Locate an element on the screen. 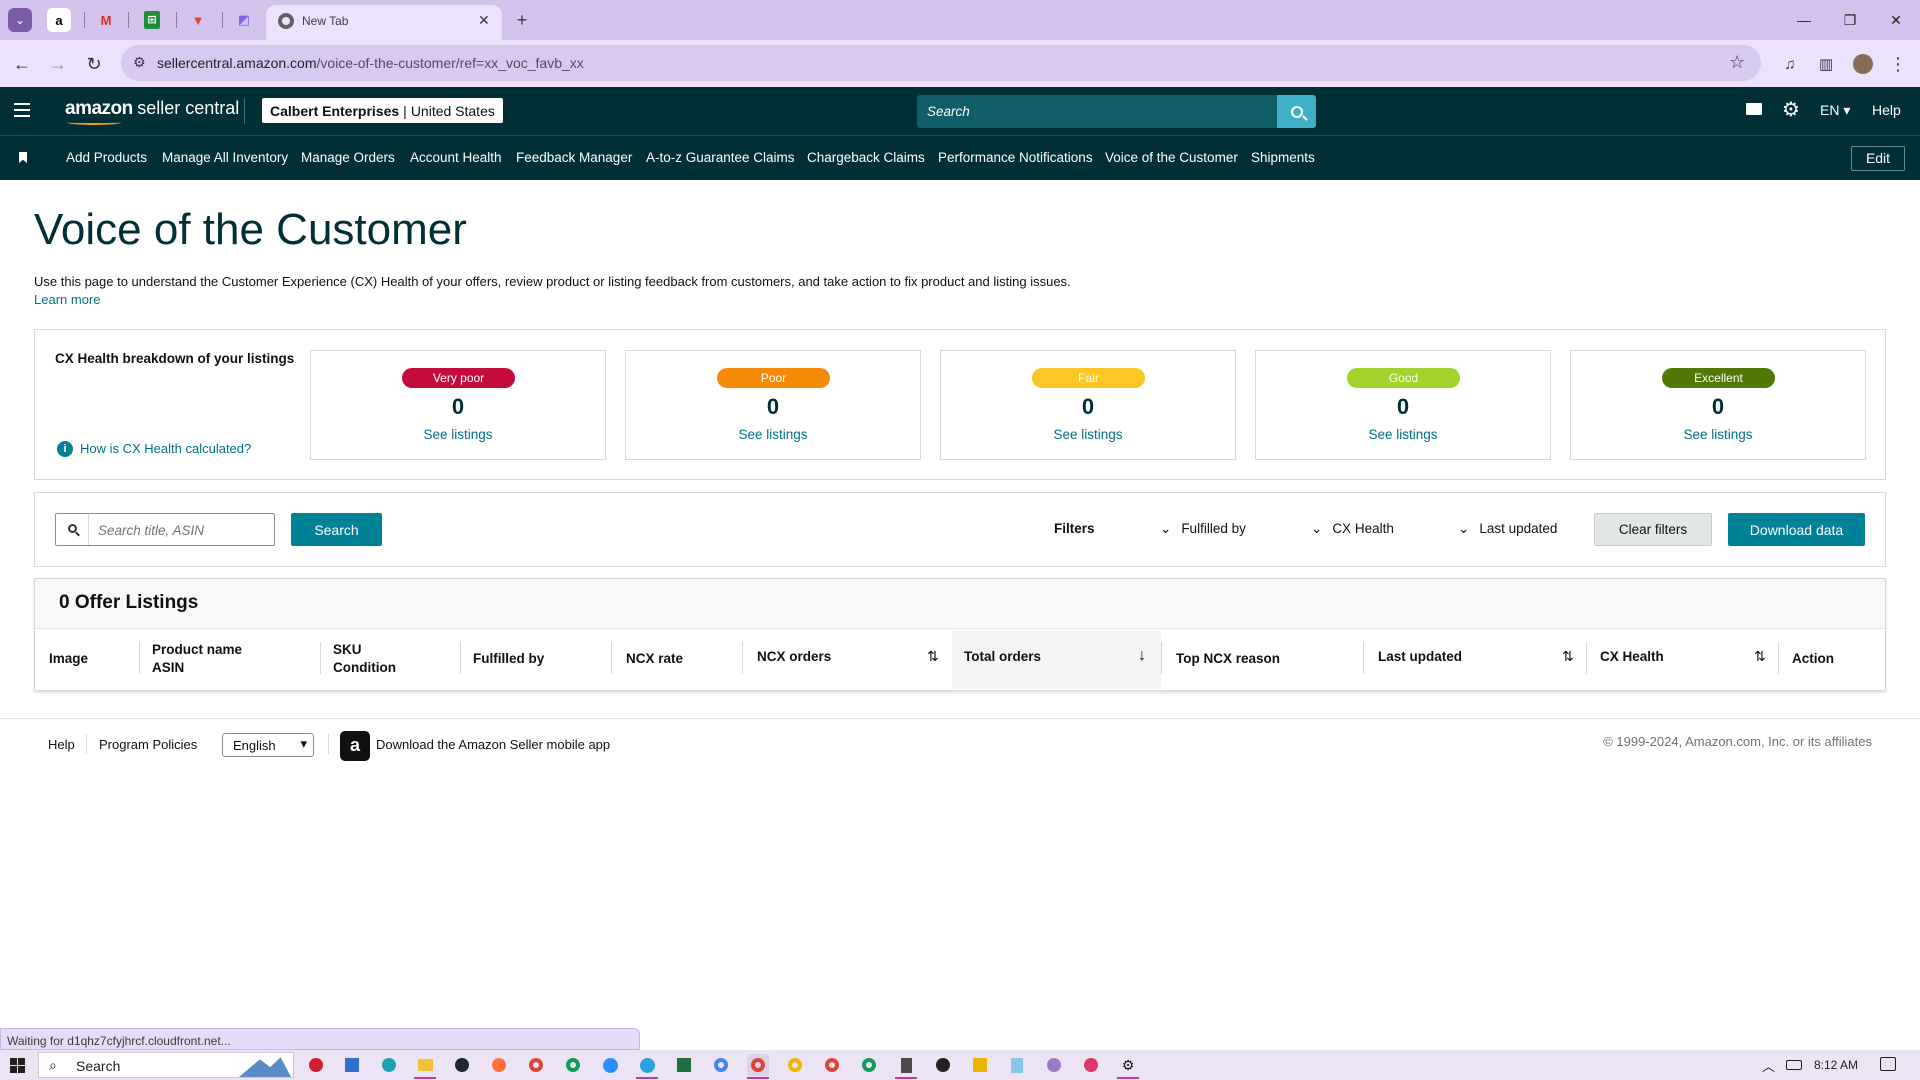 The image size is (1920, 1080). tray-chevron-up-icon: ︿ is located at coordinates (1768, 1065).